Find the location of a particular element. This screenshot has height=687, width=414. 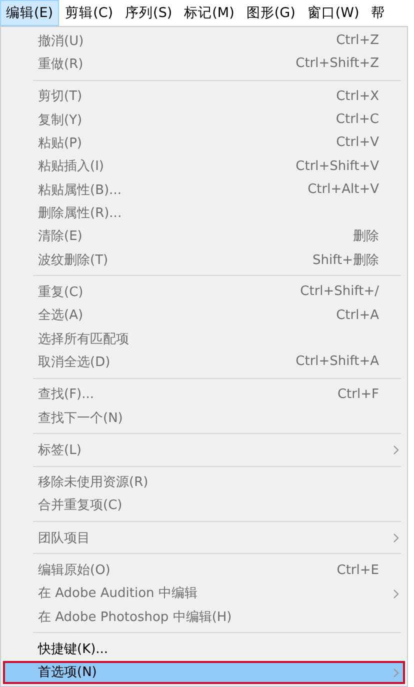

menu-bar-item: 图形(G) is located at coordinates (271, 13).